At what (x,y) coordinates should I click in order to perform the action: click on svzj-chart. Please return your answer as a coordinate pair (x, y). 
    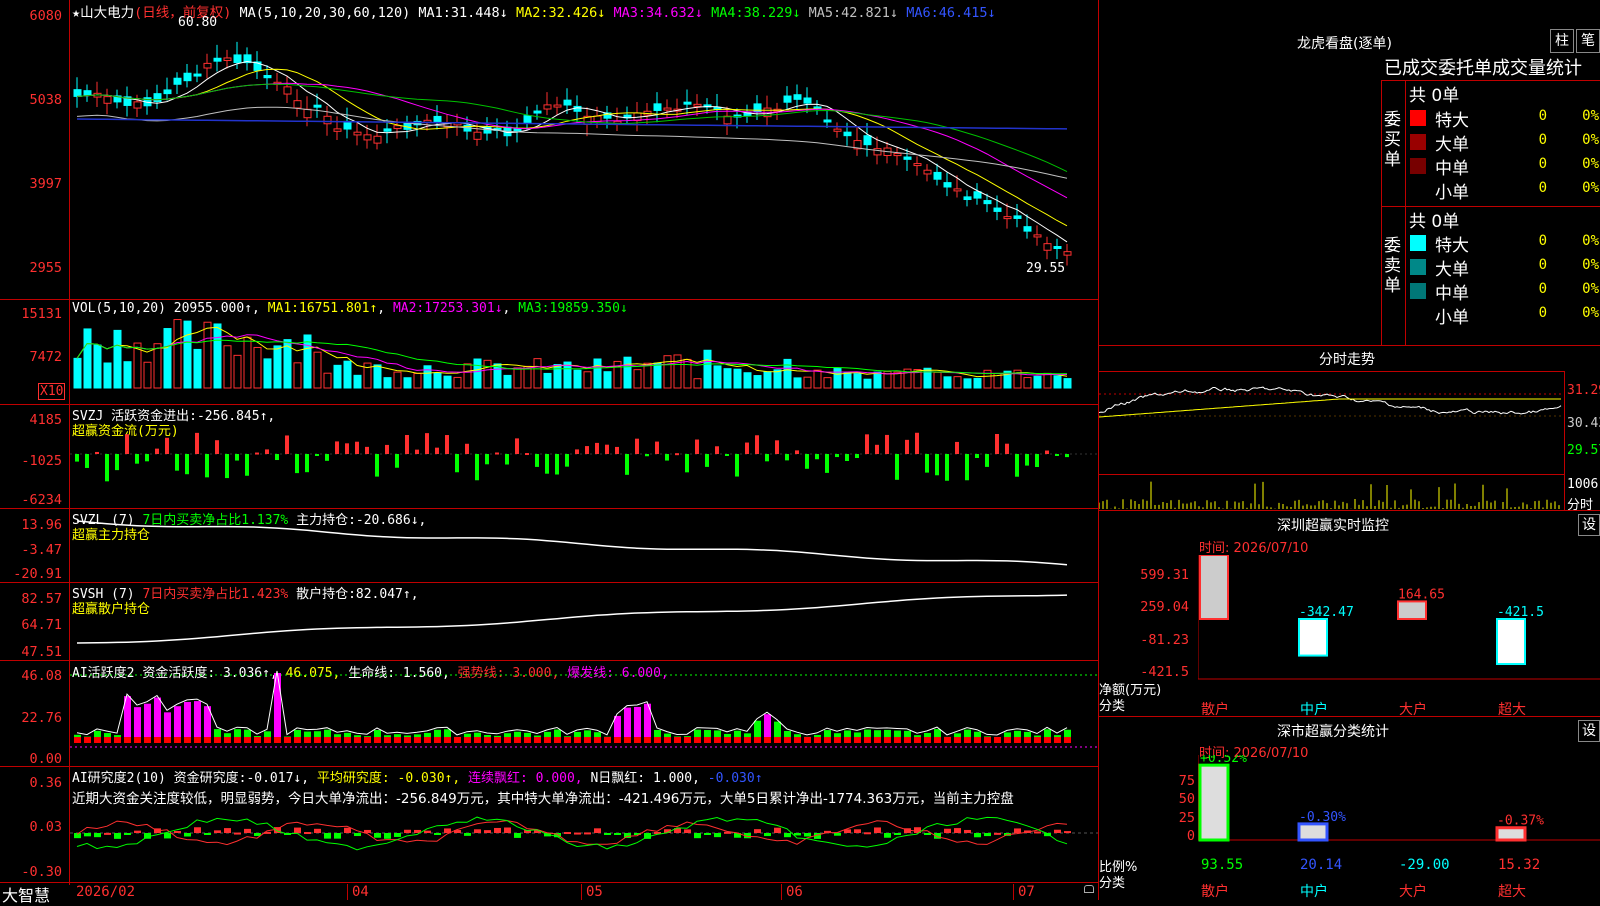
    Looking at the image, I should click on (584, 456).